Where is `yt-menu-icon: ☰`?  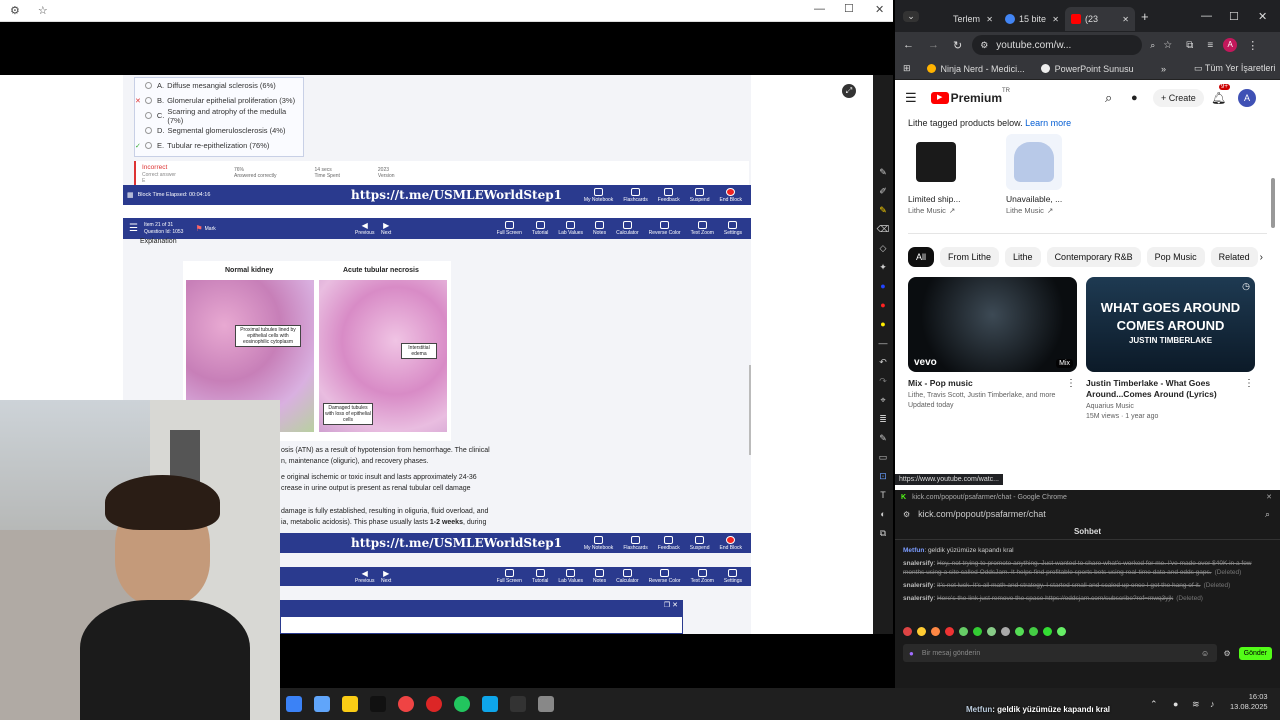
yt-menu-icon: ☰ is located at coordinates (911, 98).